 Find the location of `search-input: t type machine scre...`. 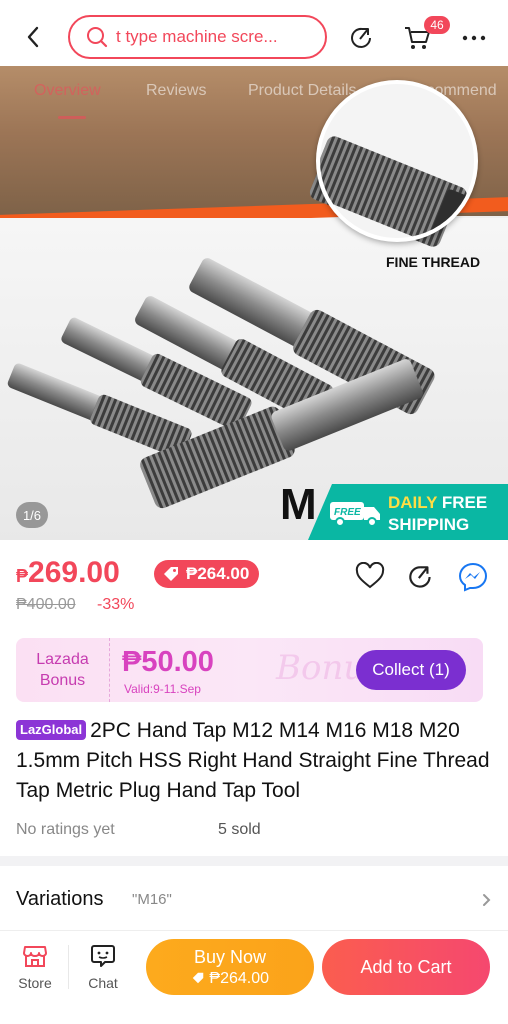

search-input: t type machine scre... is located at coordinates (197, 37).